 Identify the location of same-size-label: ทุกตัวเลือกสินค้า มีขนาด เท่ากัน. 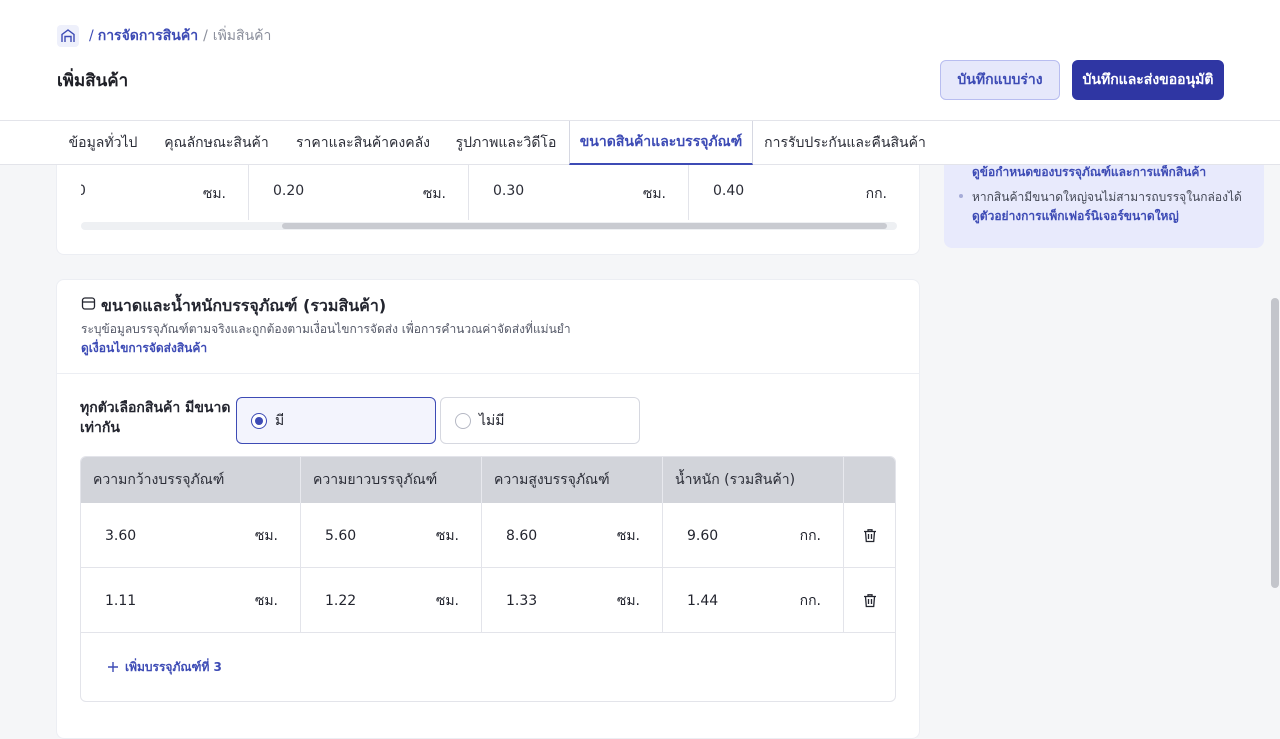
(155, 418).